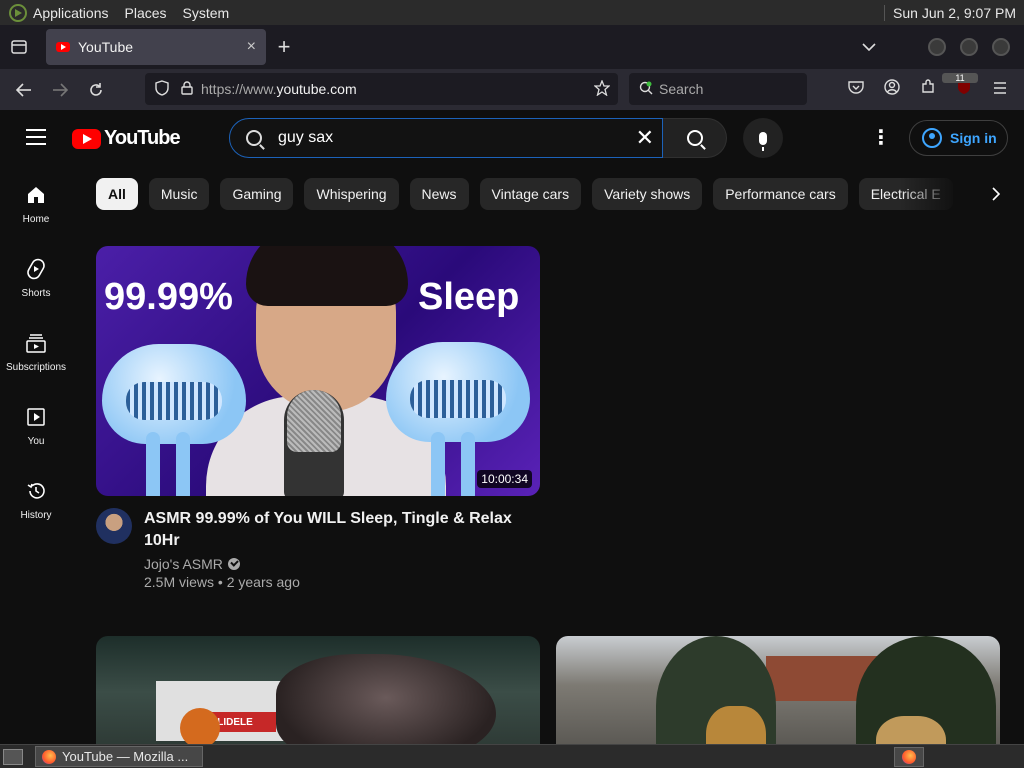 This screenshot has height=768, width=1024. Describe the element at coordinates (780, 194) in the screenshot. I see `chip-performance-cars: Performance cars` at that location.